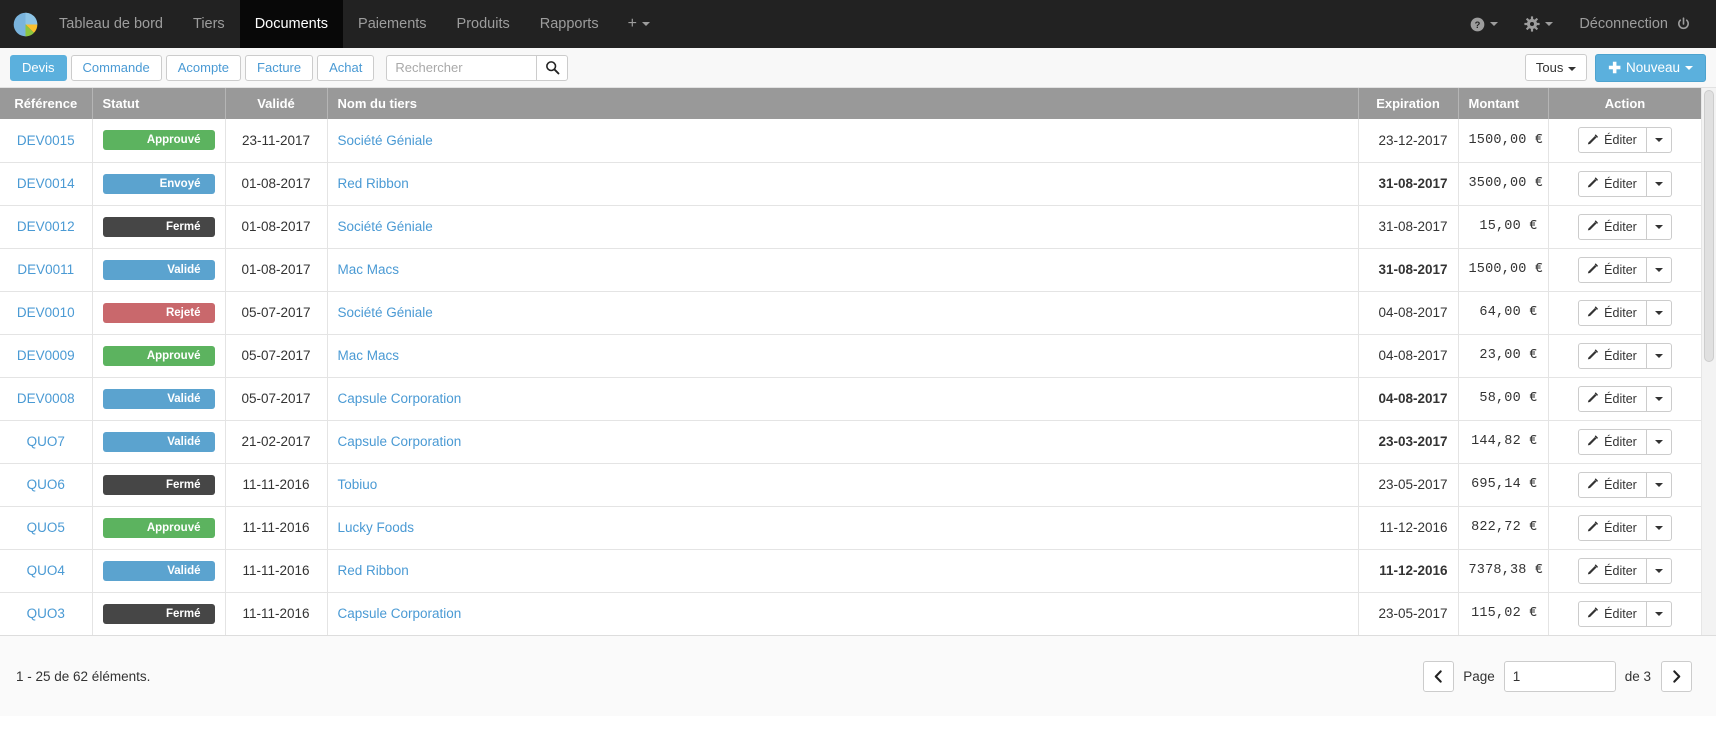 The height and width of the screenshot is (748, 1716). What do you see at coordinates (1709, 226) in the screenshot?
I see `scrollbar-thumb` at bounding box center [1709, 226].